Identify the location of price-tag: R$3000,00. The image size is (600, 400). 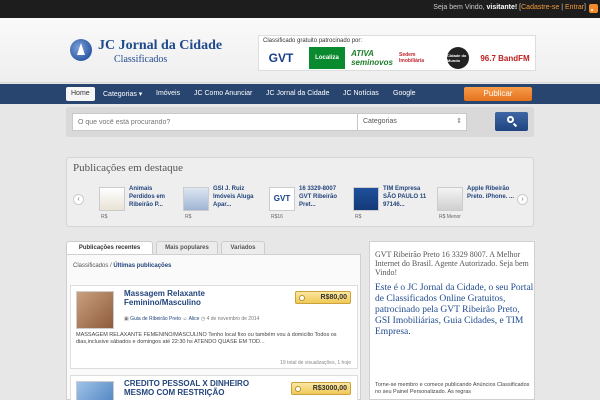
(321, 388).